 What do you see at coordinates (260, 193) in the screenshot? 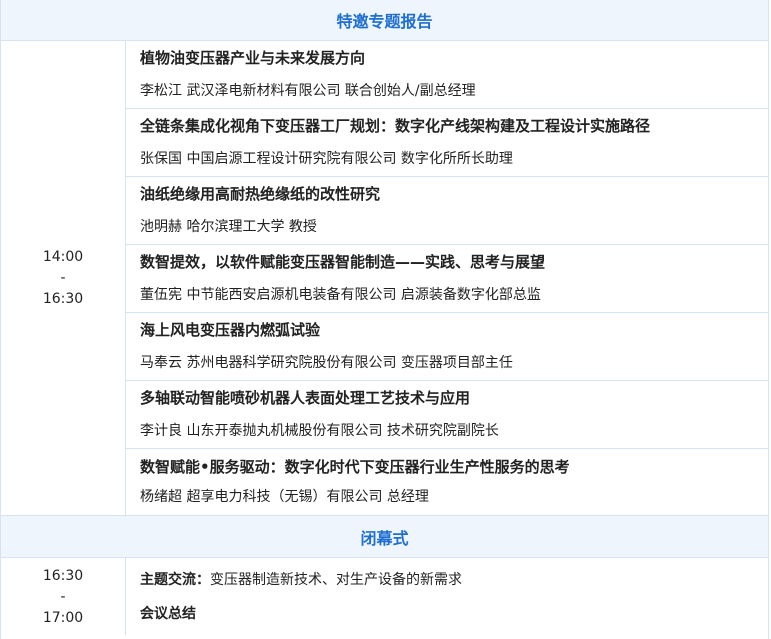
I see `talk-title: 油纸绝缘用高耐热绝缘纸的改性研究` at bounding box center [260, 193].